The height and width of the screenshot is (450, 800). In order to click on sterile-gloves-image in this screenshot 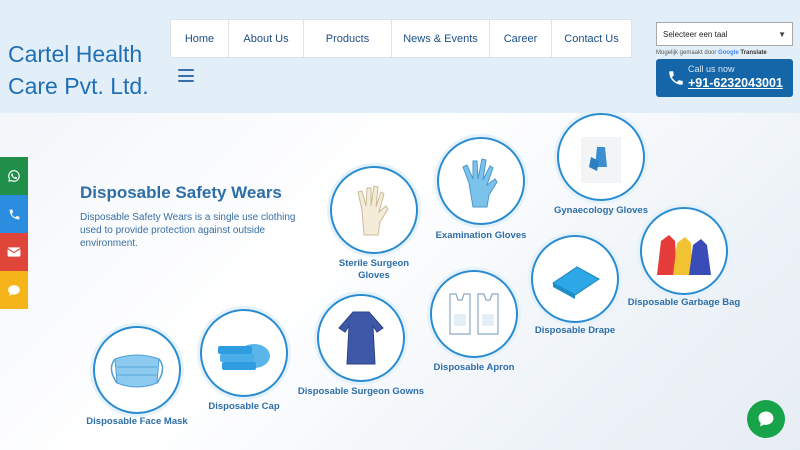, I will do `click(374, 210)`.